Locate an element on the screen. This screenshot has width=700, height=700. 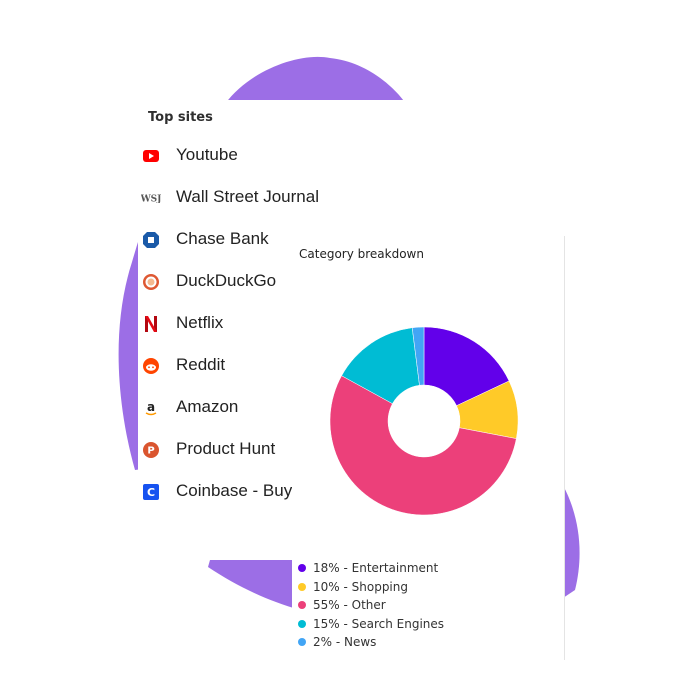
legend-label: 2% - News is located at coordinates (345, 642).